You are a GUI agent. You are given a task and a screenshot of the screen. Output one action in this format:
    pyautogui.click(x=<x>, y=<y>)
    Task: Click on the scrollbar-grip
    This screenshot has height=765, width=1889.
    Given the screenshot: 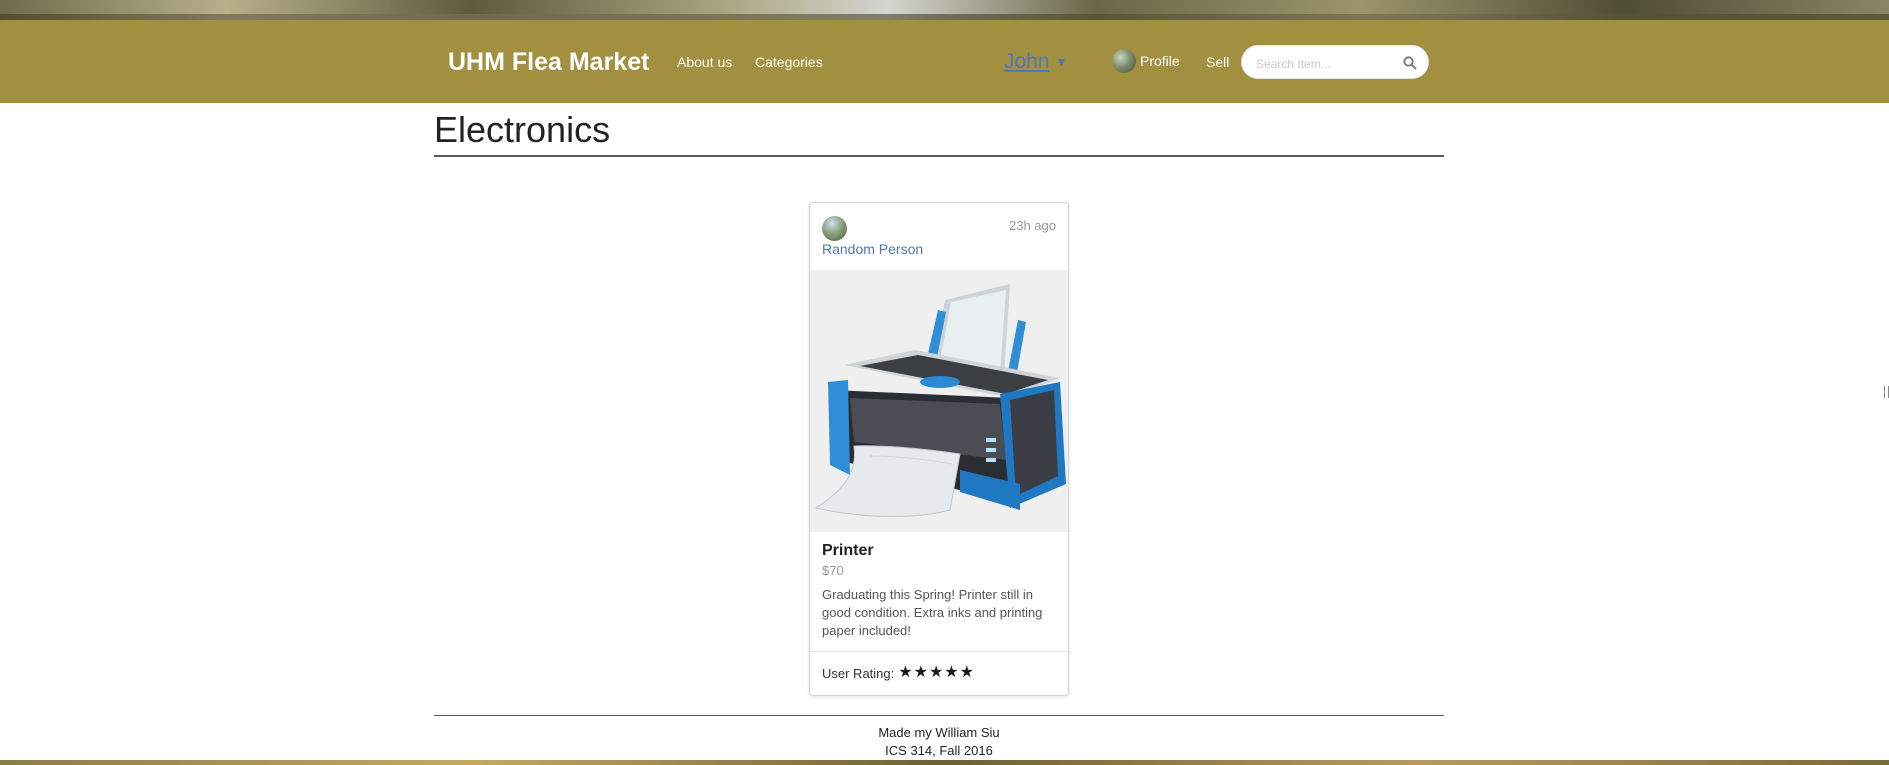 What is the action you would take?
    pyautogui.click(x=1886, y=392)
    